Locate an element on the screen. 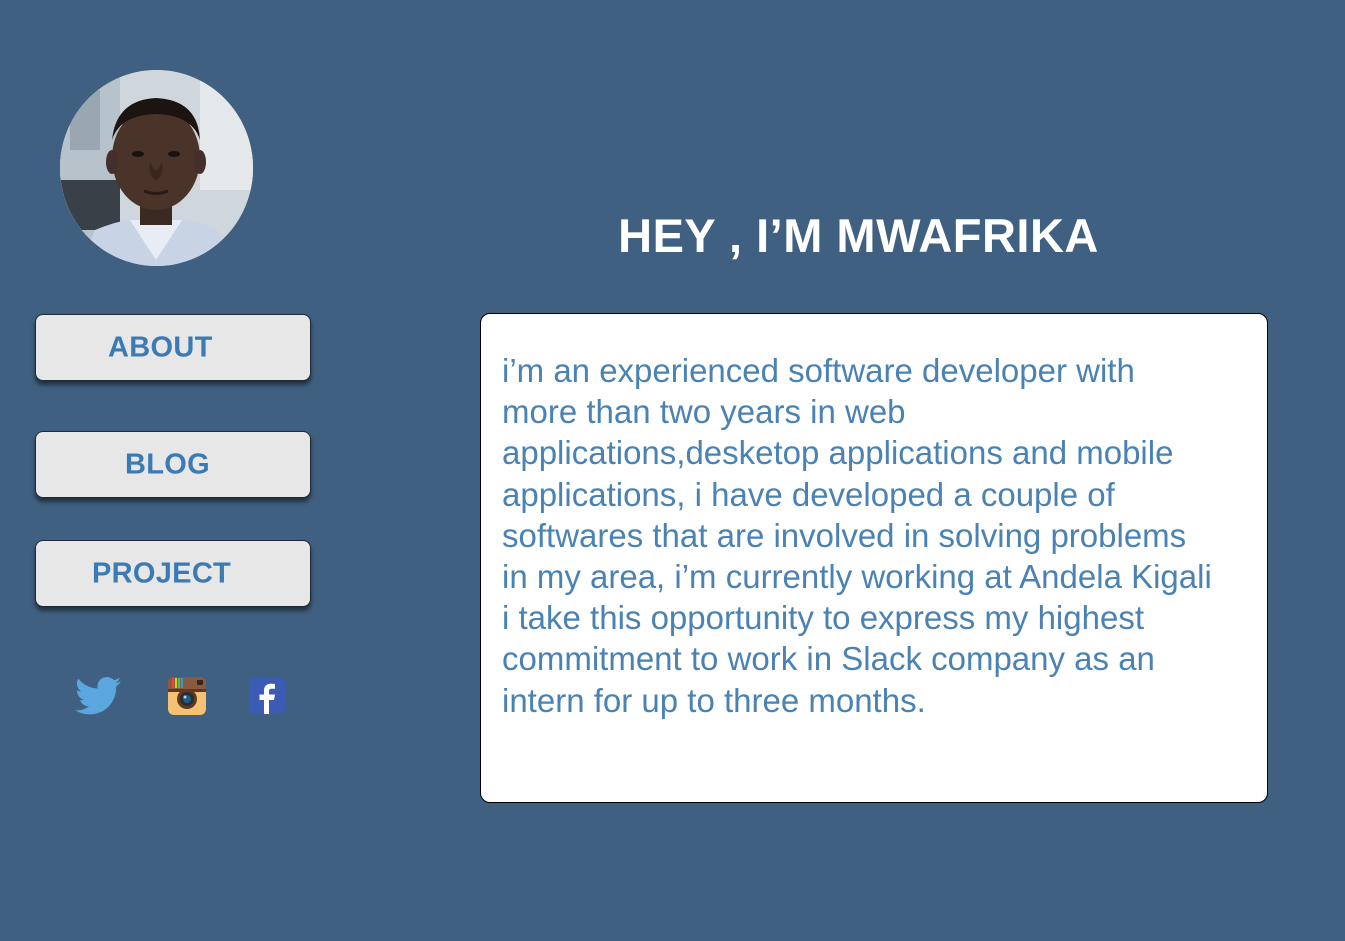 The height and width of the screenshot is (941, 1345). project-button: PROJECT is located at coordinates (173, 573).